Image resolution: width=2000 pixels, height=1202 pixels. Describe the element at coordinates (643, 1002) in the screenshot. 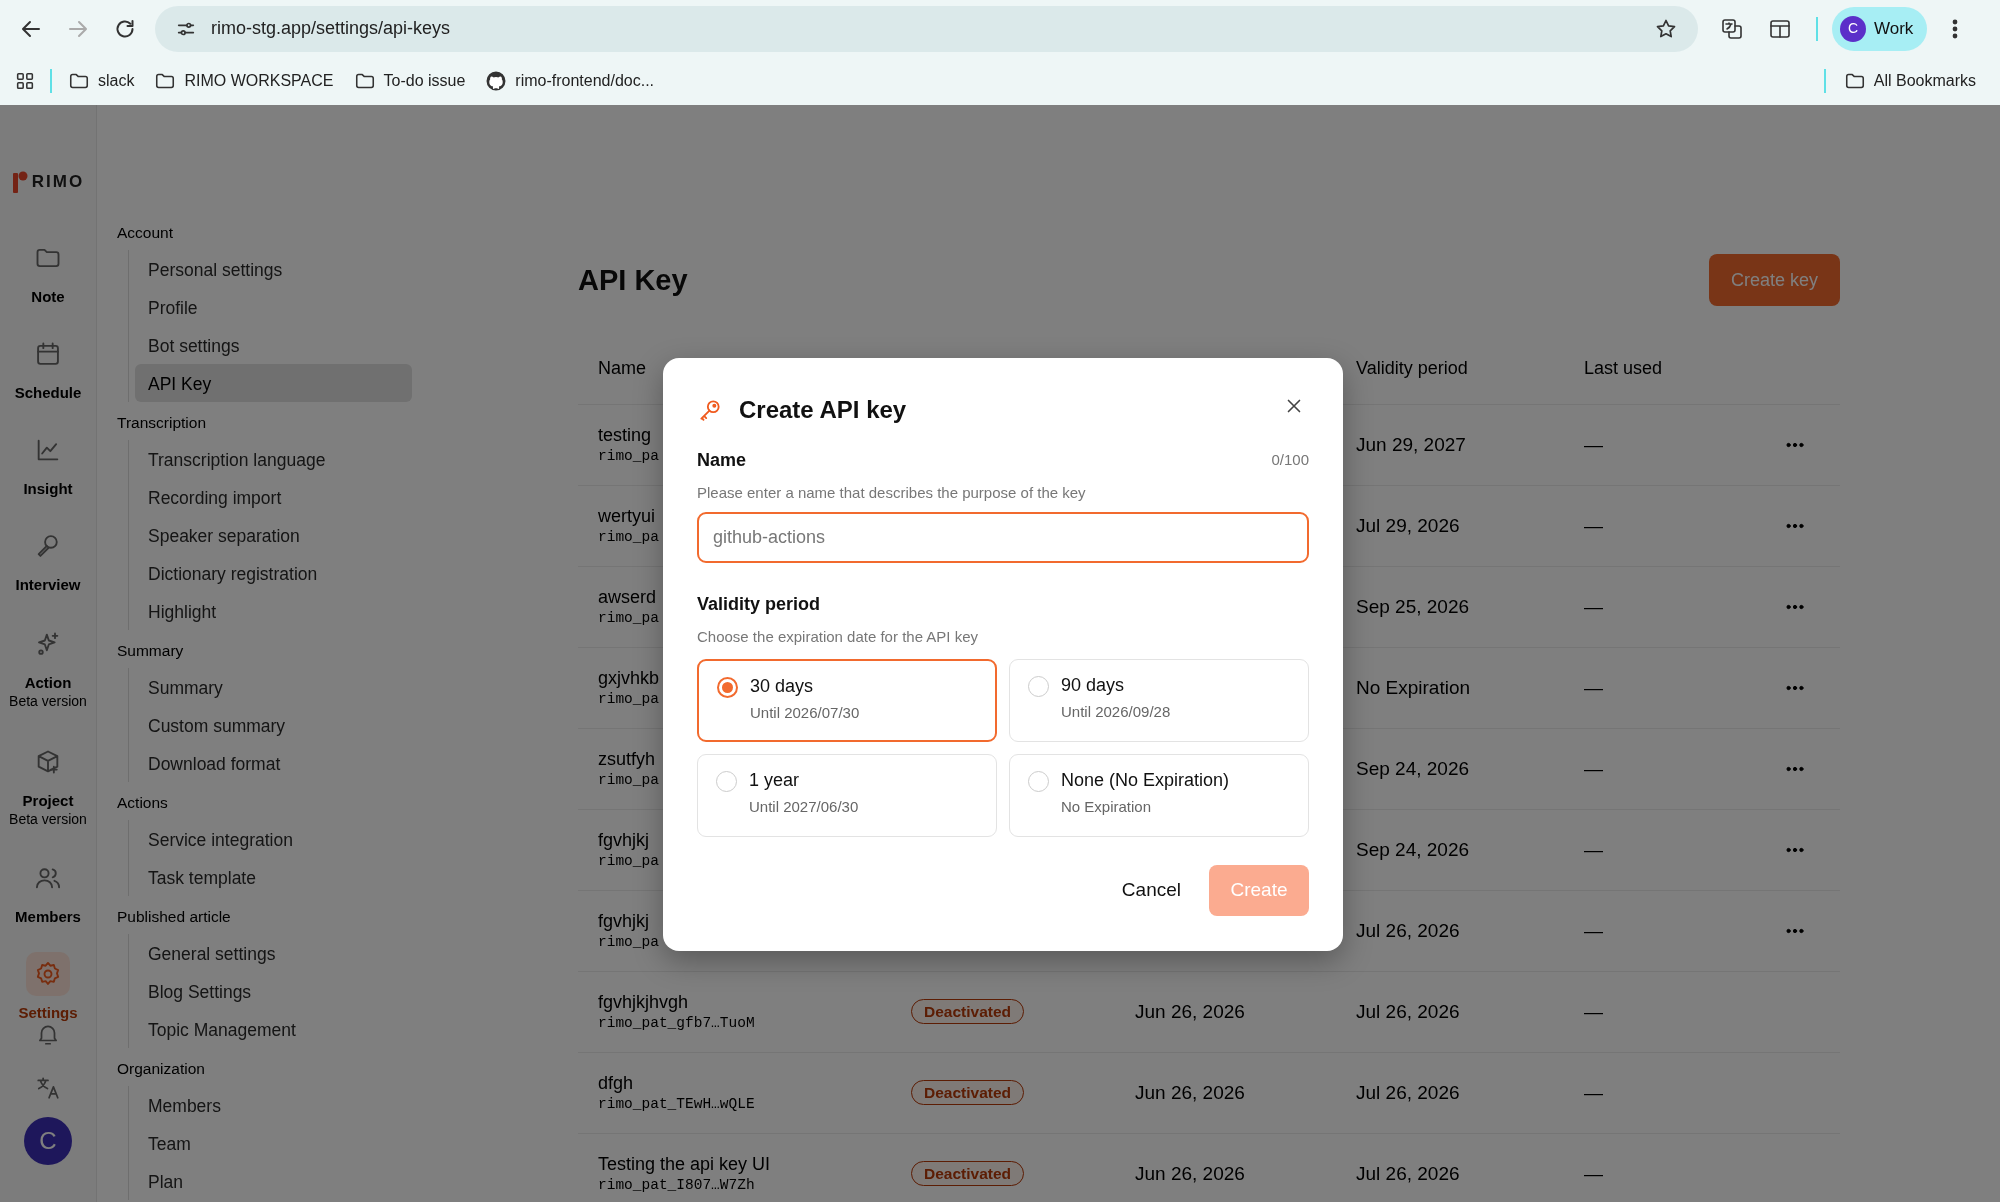

I see `key-name: fgvhjkjhvgh` at that location.